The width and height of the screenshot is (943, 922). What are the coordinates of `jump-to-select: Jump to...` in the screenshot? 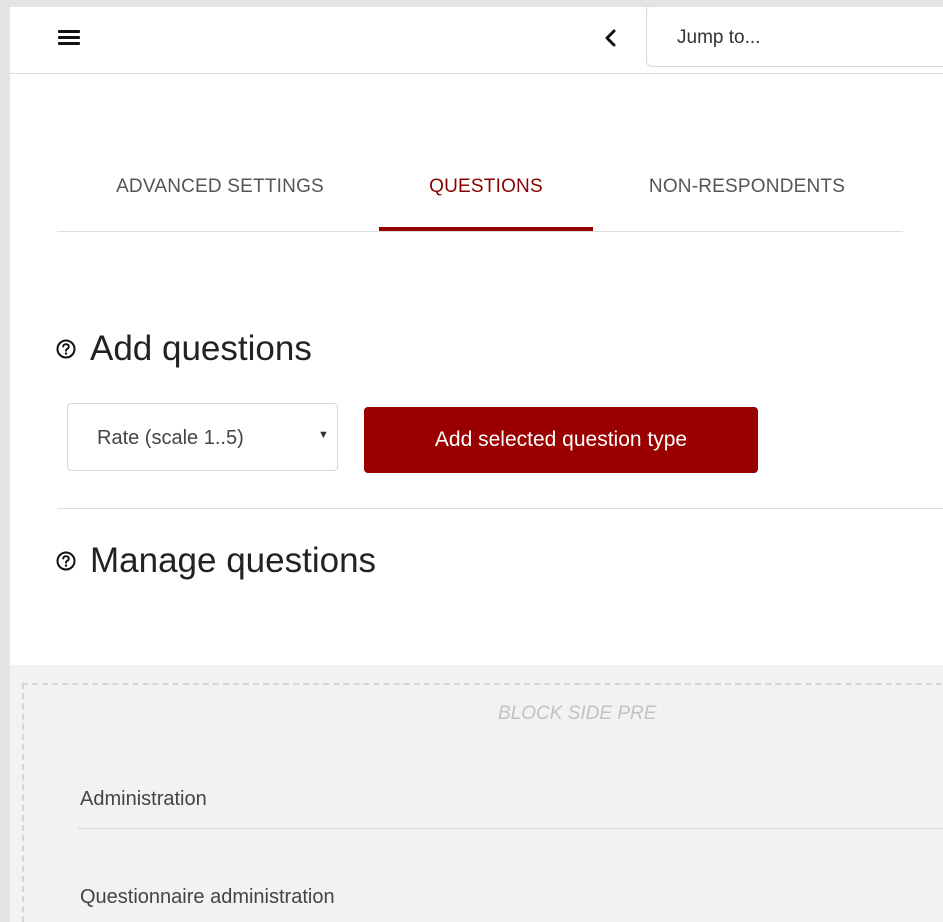 It's located at (794, 37).